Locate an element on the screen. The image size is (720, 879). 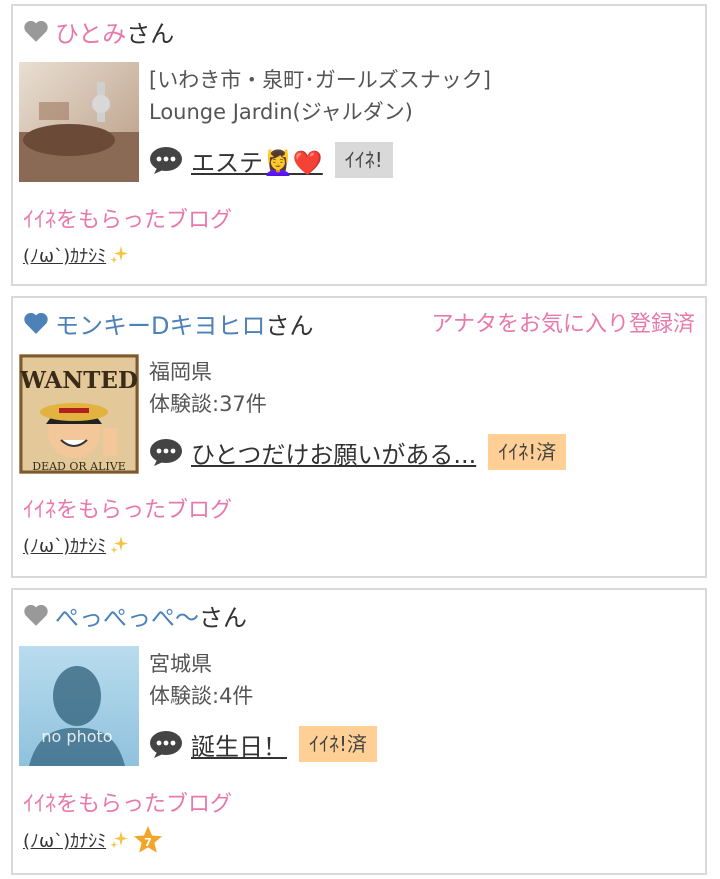
message-row: エステ💆‍♀️❤️ ｲｲﾈ! is located at coordinates (271, 160).